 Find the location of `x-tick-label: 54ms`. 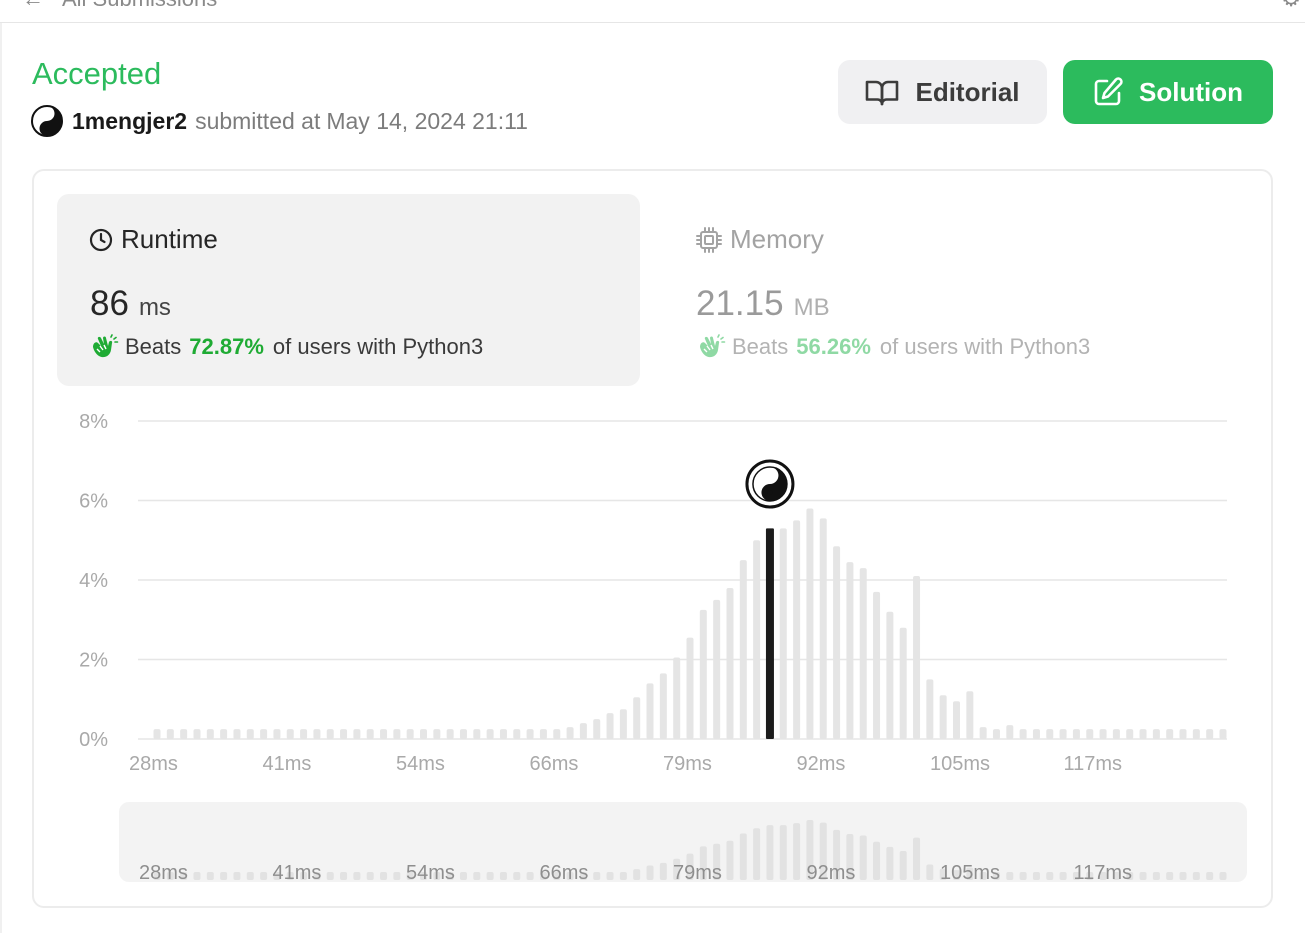

x-tick-label: 54ms is located at coordinates (420, 764).